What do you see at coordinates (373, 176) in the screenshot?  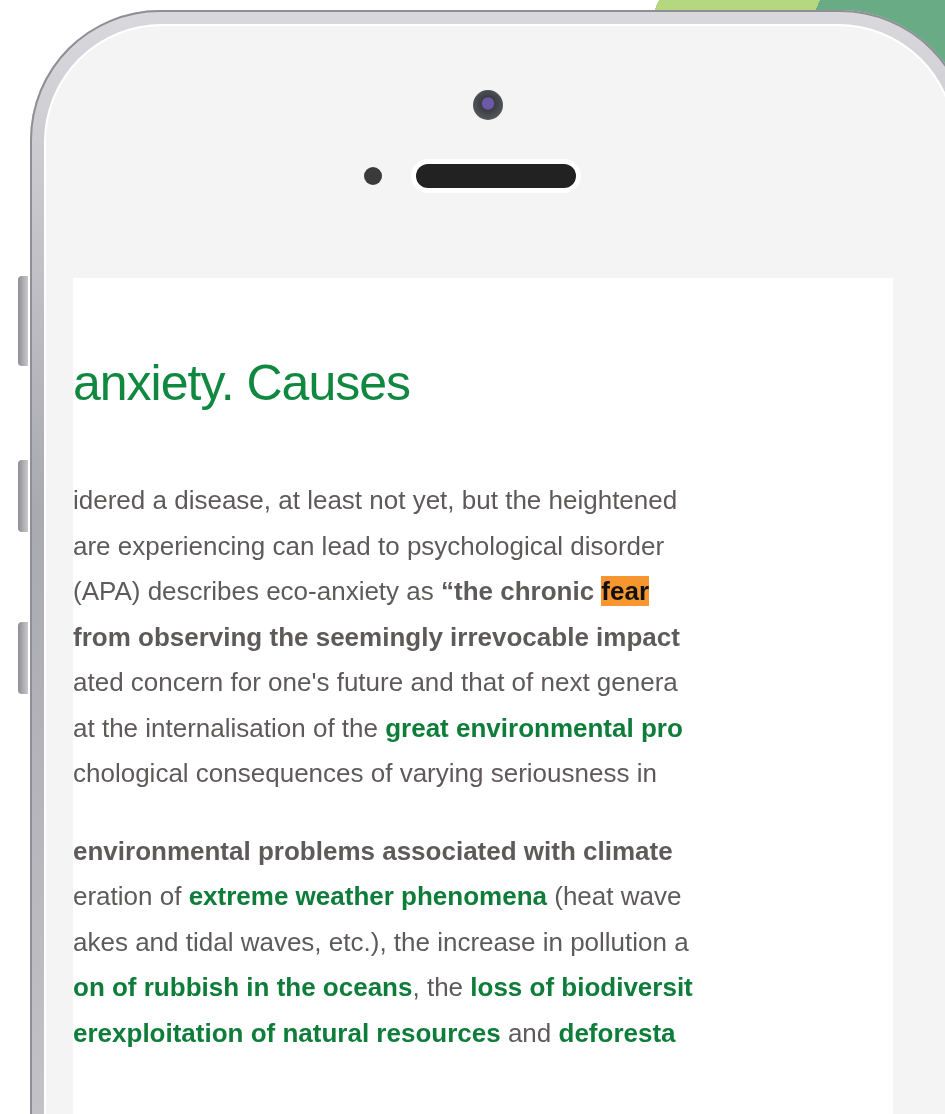 I see `sensor-icon` at bounding box center [373, 176].